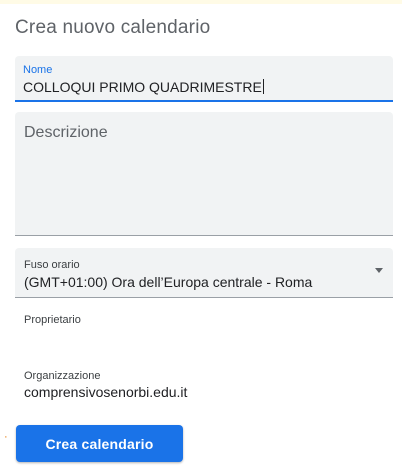  What do you see at coordinates (113, 27) in the screenshot?
I see `page-title: Crea nuovo calendario` at bounding box center [113, 27].